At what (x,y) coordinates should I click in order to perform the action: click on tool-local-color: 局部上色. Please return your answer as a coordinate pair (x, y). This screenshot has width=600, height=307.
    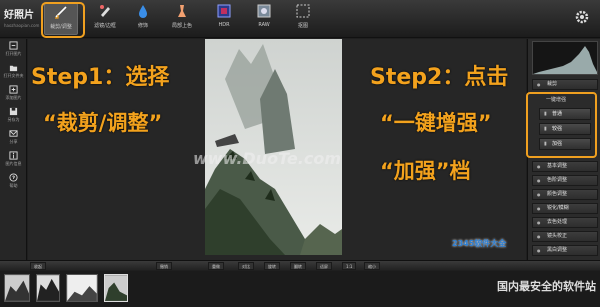
    Looking at the image, I should click on (182, 19).